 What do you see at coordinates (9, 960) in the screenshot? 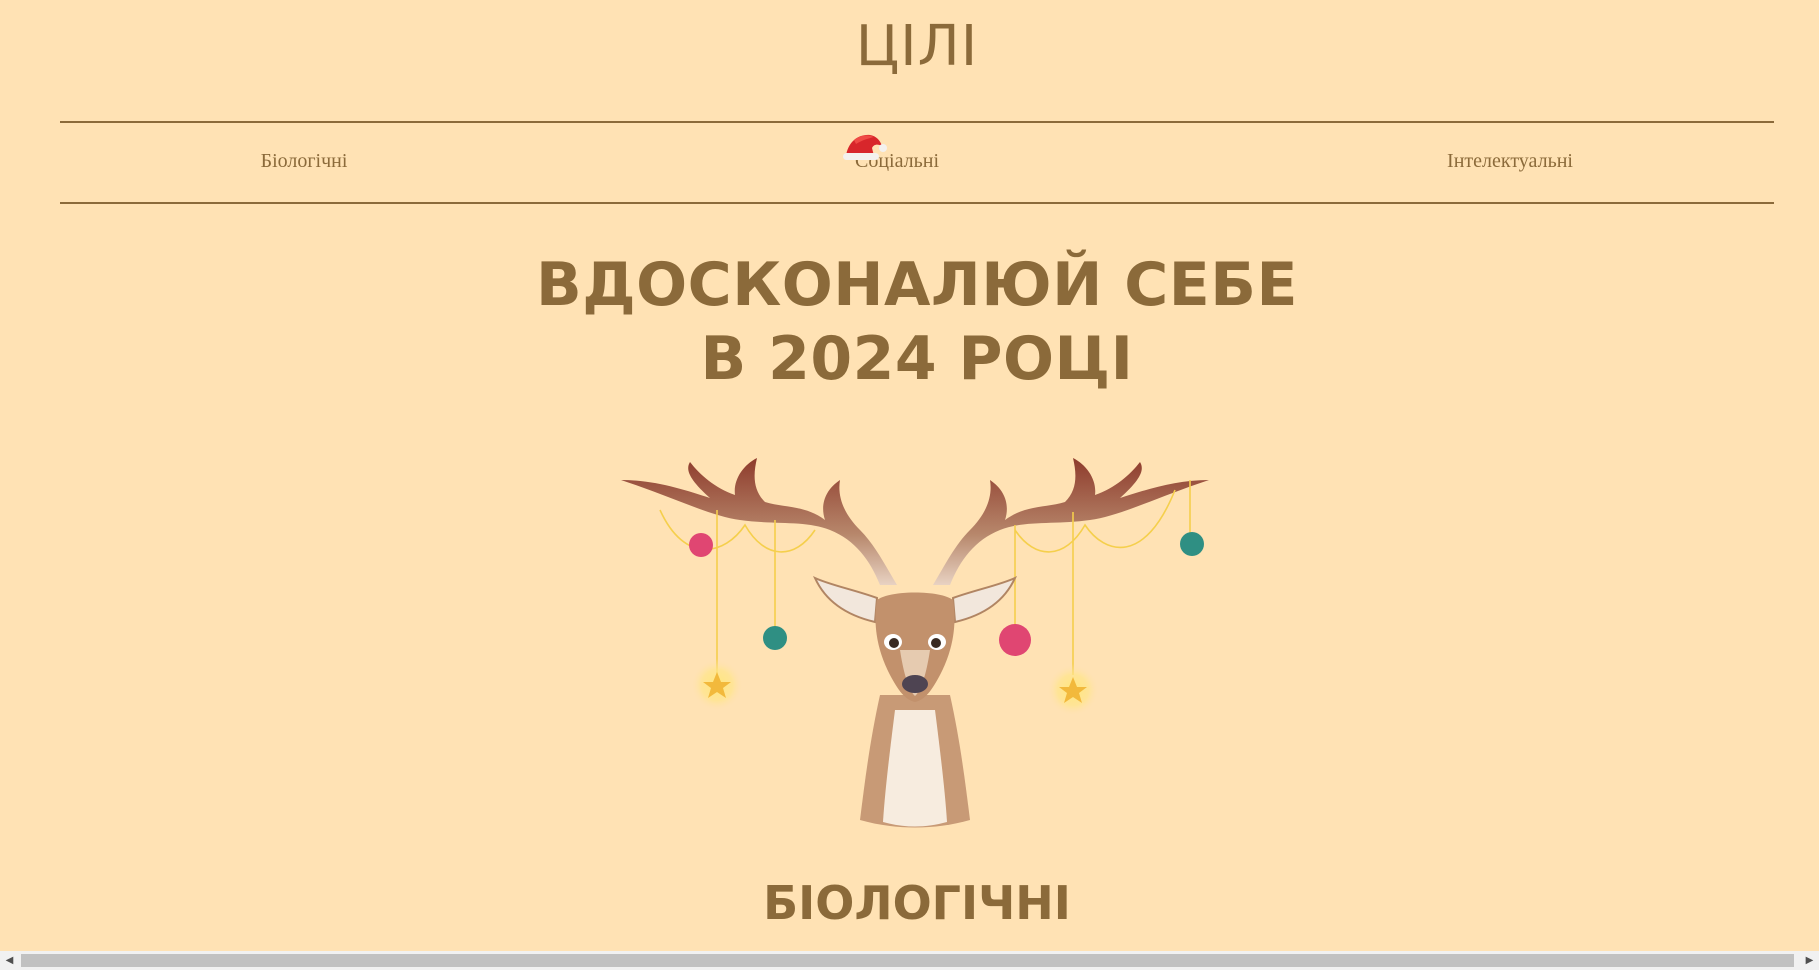
I see `chevron-left-icon: ◀` at bounding box center [9, 960].